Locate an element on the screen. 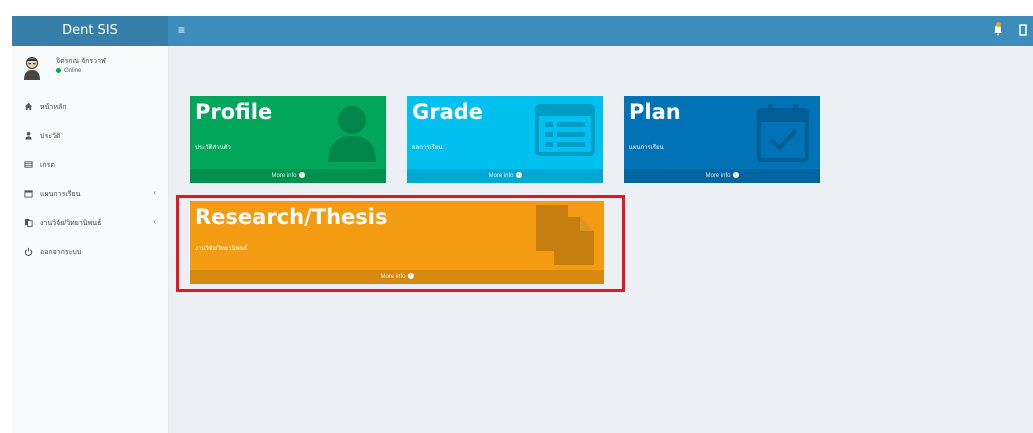 The height and width of the screenshot is (433, 1033). user-panel: จิตรกณ จักรวาฬ Online is located at coordinates (90, 69).